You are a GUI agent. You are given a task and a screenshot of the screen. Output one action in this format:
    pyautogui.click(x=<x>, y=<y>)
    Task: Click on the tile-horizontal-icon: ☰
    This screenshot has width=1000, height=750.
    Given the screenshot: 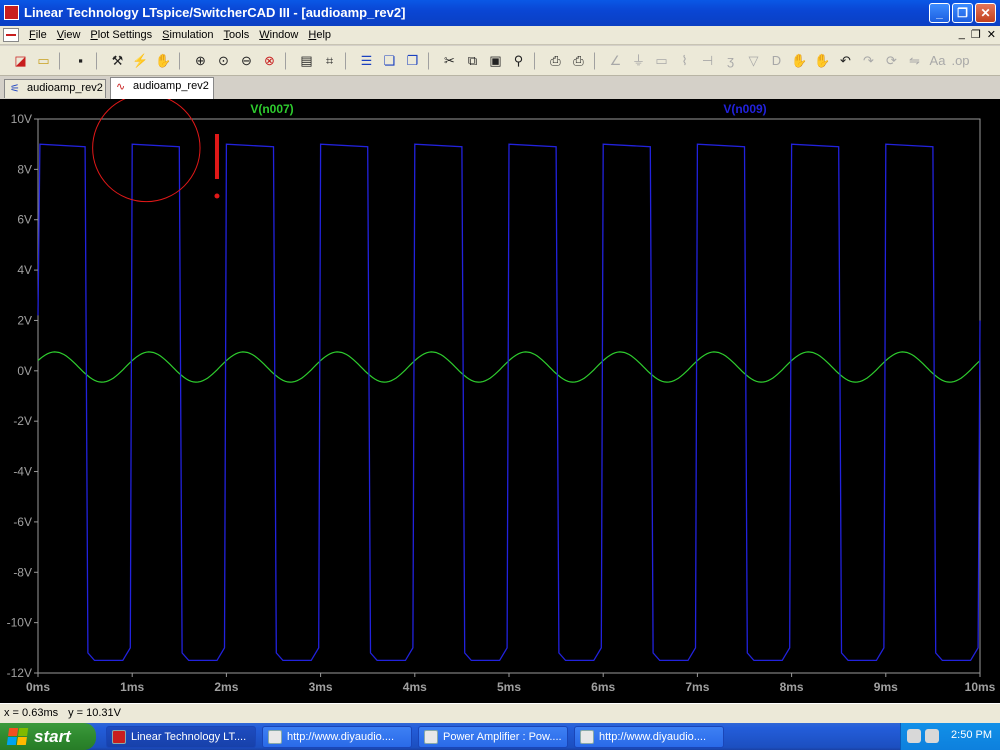 What is the action you would take?
    pyautogui.click(x=366, y=61)
    